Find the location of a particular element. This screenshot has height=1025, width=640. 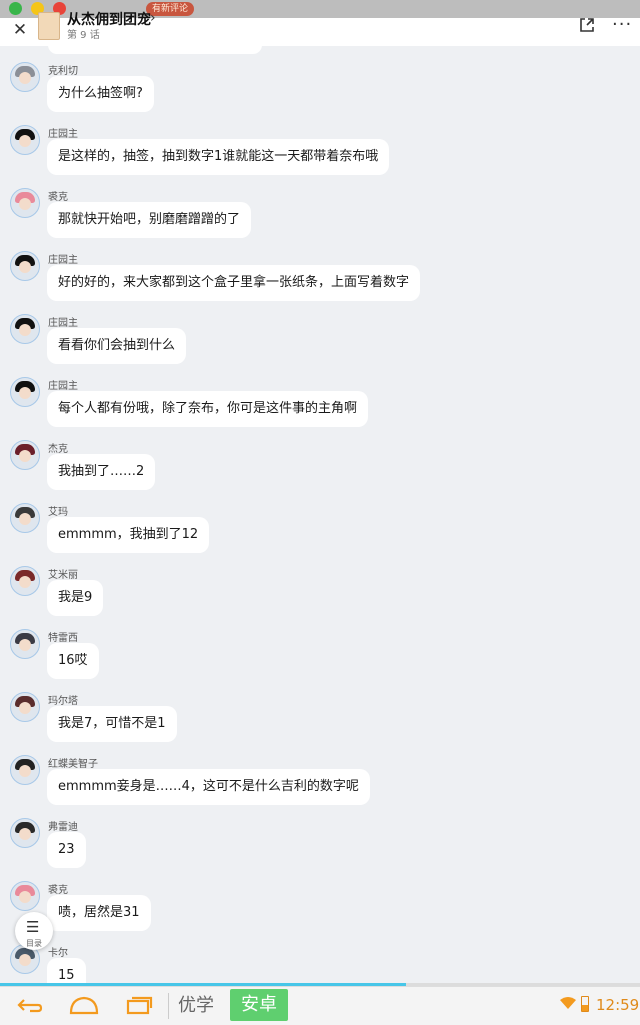

recent-apps-button is located at coordinates (139, 1005).